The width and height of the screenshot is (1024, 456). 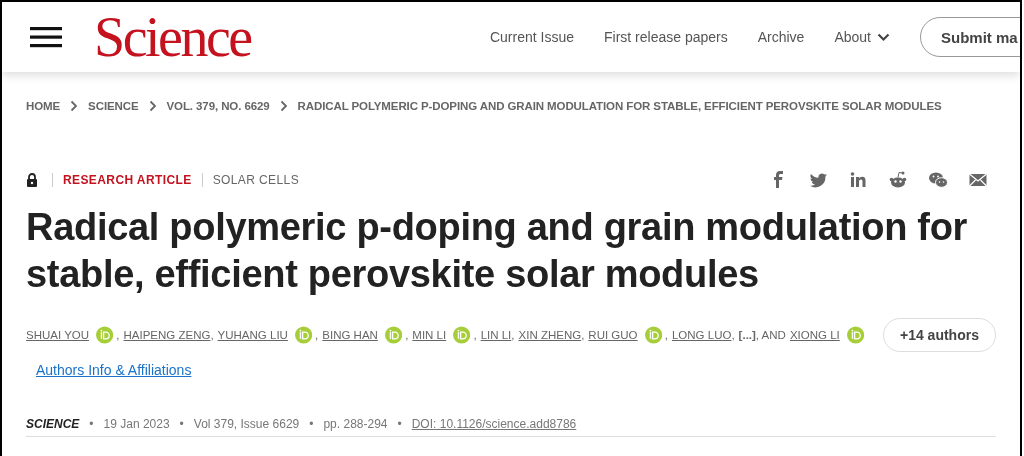 I want to click on author-link: MIN LI, so click(x=429, y=335).